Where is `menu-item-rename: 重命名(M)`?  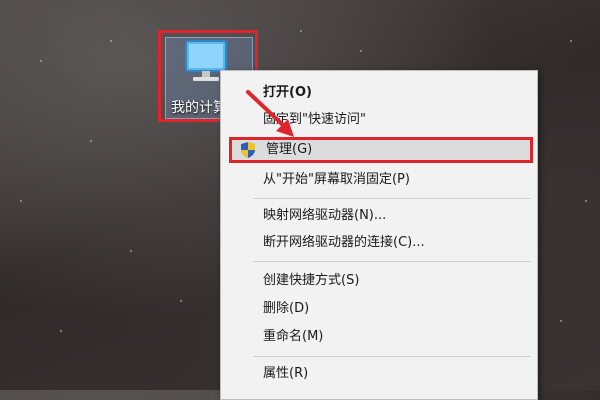 menu-item-rename: 重命名(M) is located at coordinates (379, 337).